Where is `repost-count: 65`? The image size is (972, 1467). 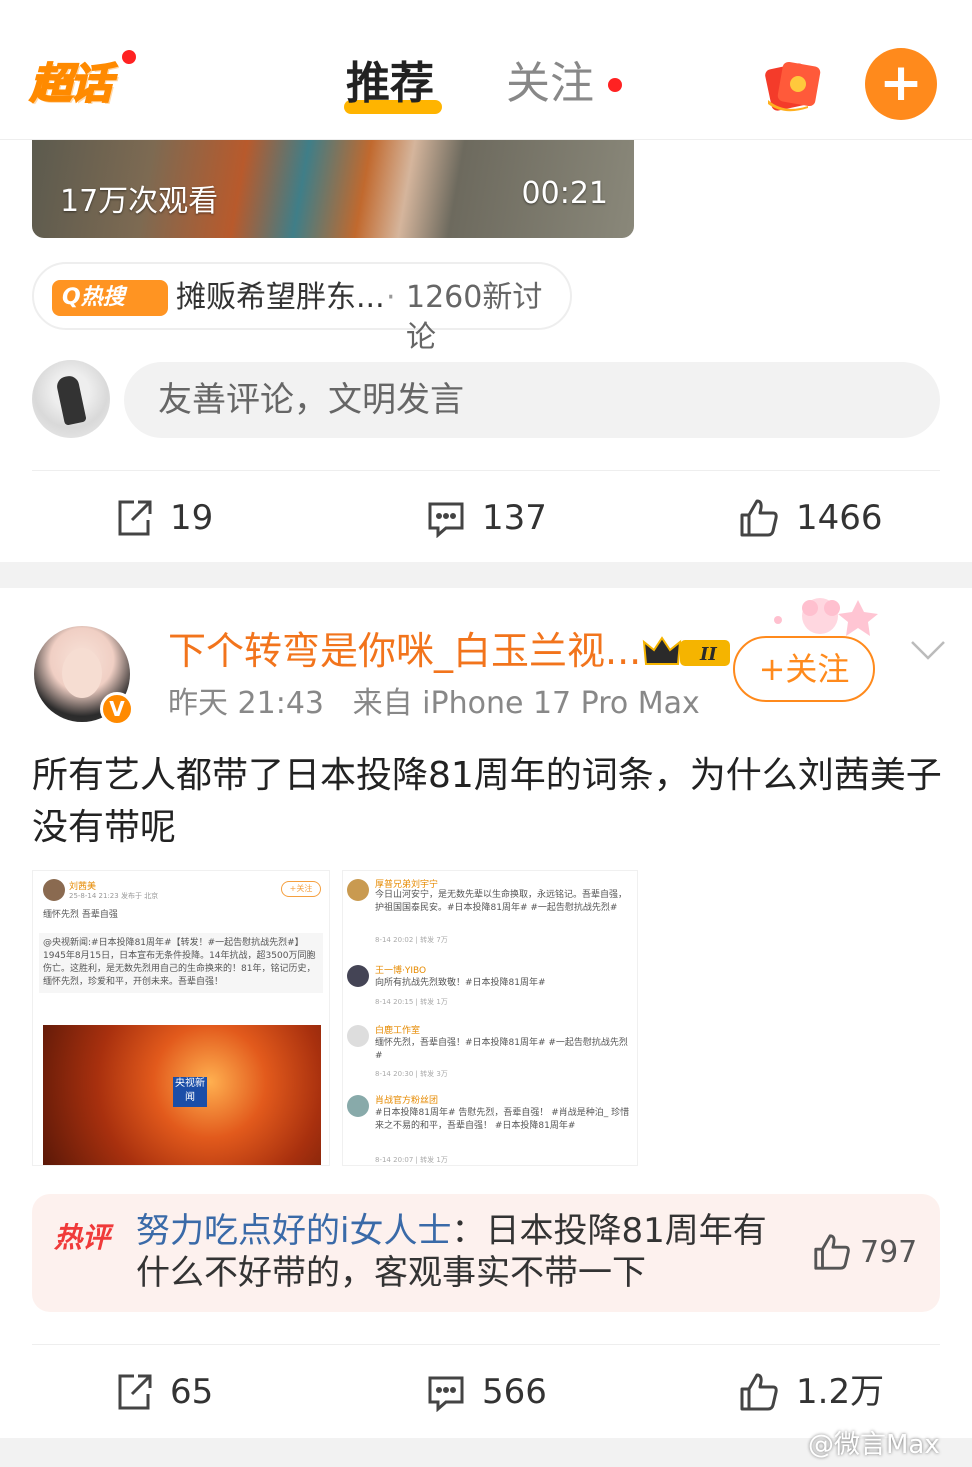
repost-count: 65 is located at coordinates (192, 1392).